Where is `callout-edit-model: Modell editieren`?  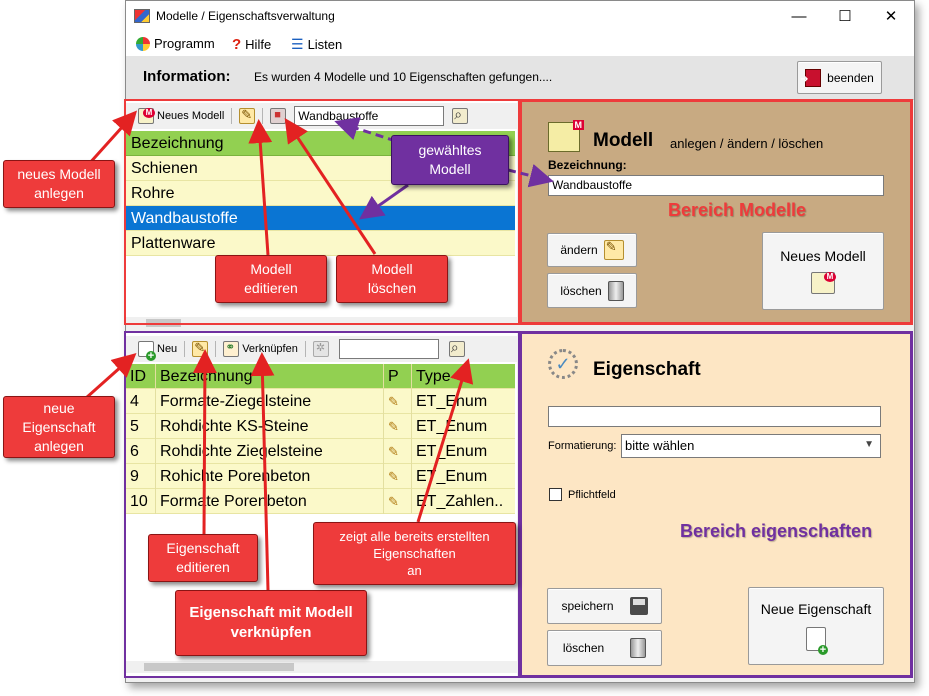 callout-edit-model: Modell editieren is located at coordinates (271, 279).